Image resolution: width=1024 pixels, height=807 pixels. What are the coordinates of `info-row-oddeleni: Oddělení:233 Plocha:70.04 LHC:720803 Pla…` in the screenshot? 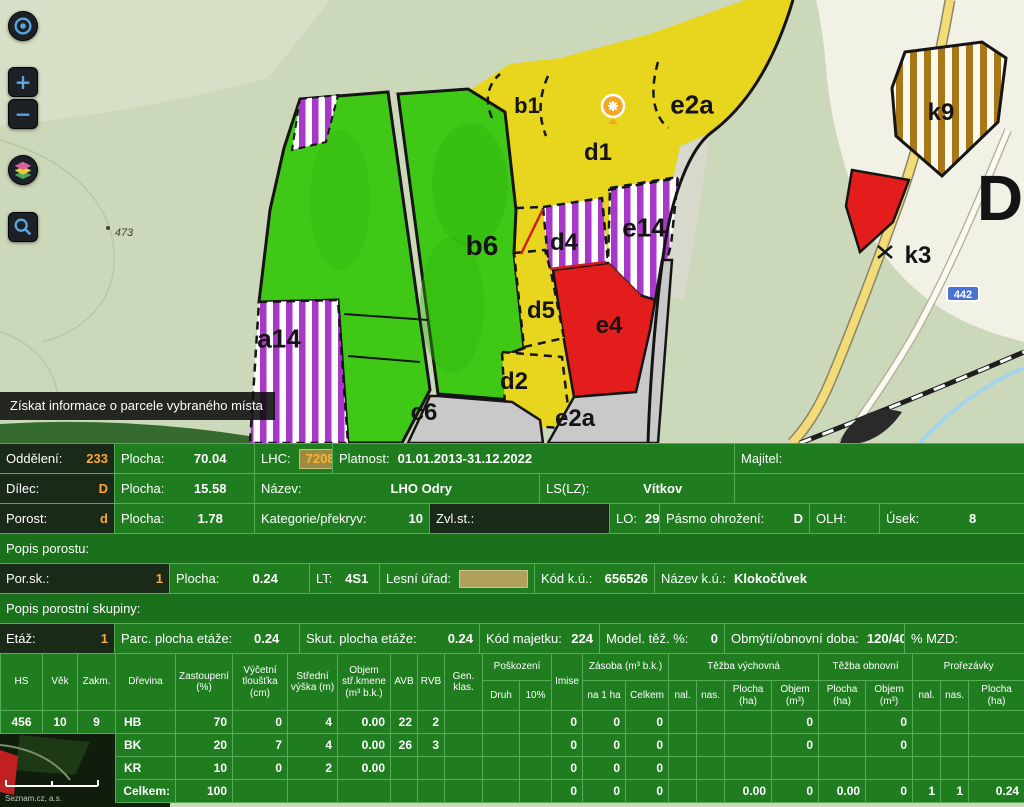 It's located at (512, 459).